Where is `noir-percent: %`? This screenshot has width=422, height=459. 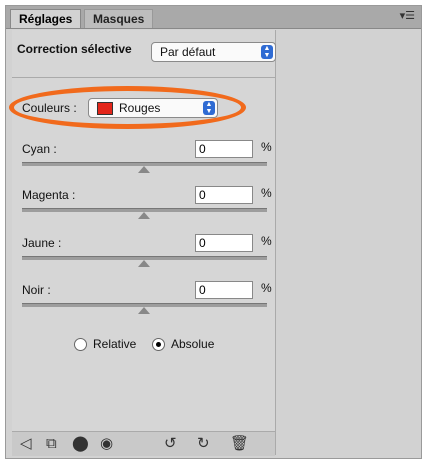
noir-percent: % is located at coordinates (266, 288).